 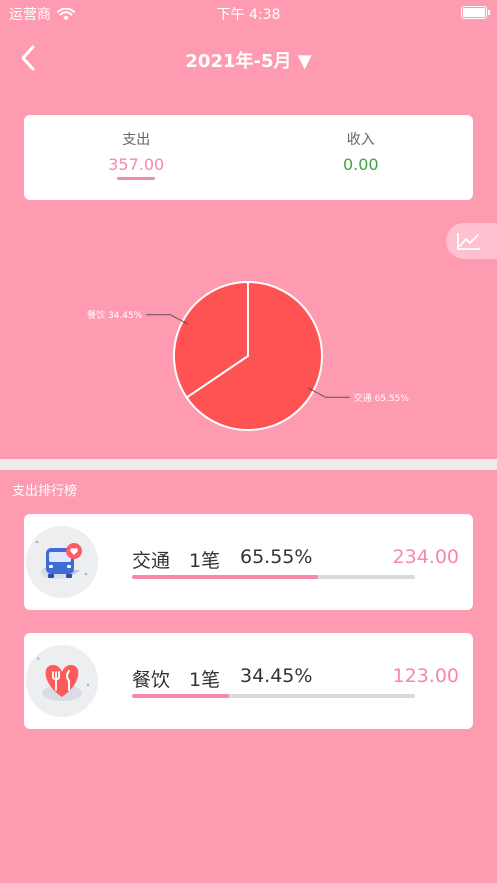 What do you see at coordinates (382, 398) in the screenshot?
I see `pie-label: 交通 65.55%` at bounding box center [382, 398].